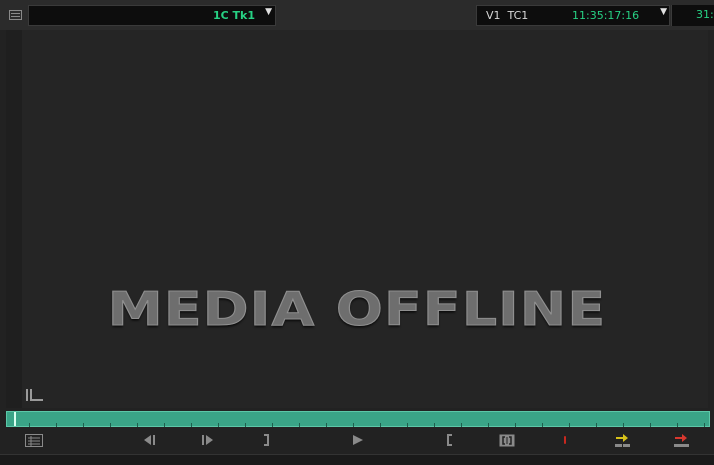 The width and height of the screenshot is (714, 465). Describe the element at coordinates (357, 459) in the screenshot. I see `bottom-divider` at that location.